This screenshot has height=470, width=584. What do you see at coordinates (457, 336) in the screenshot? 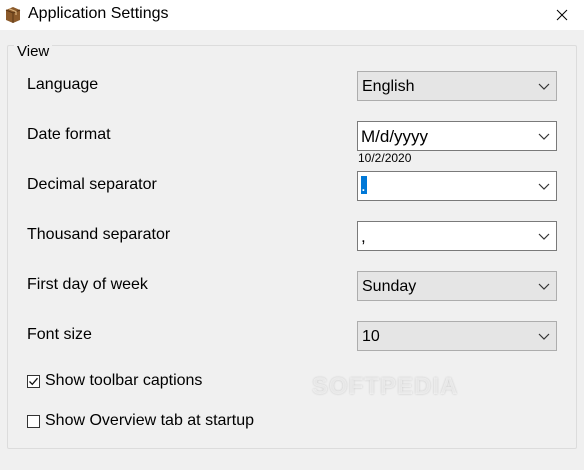
I see `font-size-dropdown: 10` at bounding box center [457, 336].